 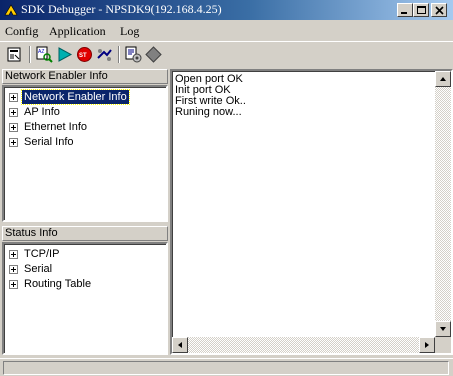 I want to click on search-icon: AZ, so click(x=44, y=54).